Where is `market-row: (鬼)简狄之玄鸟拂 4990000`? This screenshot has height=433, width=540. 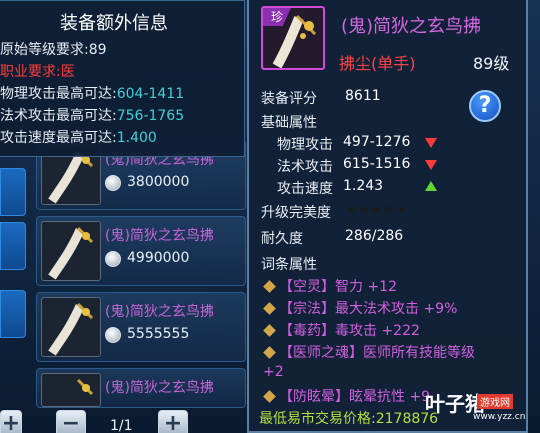 market-row: (鬼)简狄之玄鸟拂 4990000 is located at coordinates (141, 251).